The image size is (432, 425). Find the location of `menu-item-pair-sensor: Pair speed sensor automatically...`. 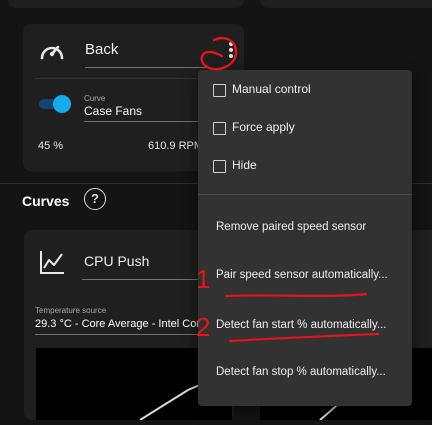

menu-item-pair-sensor: Pair speed sensor automatically... is located at coordinates (305, 277).